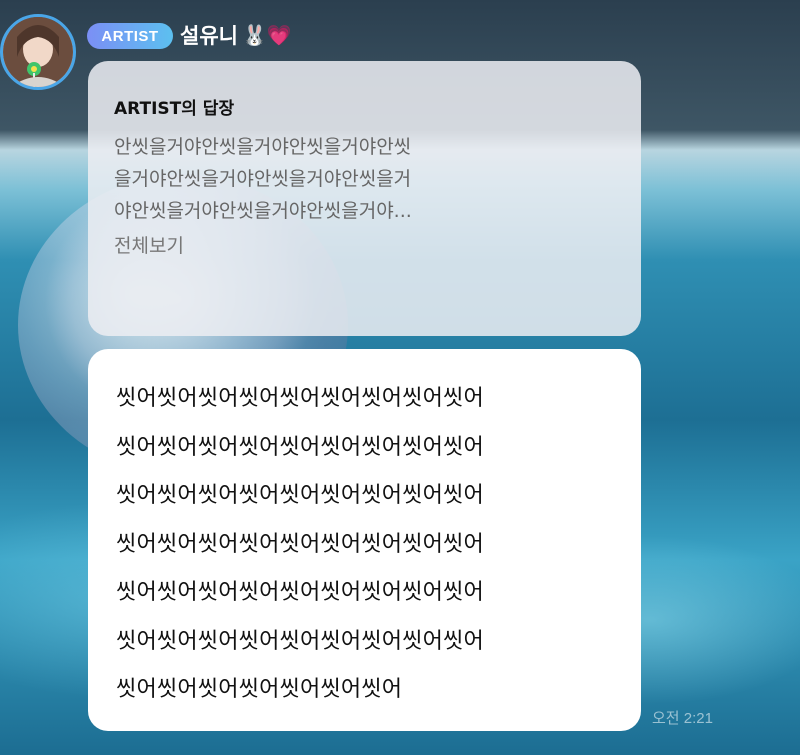 This screenshot has width=800, height=755. What do you see at coordinates (259, 689) in the screenshot?
I see `message-line: 씻어씻어씻어씻어씻어씻어씻어` at bounding box center [259, 689].